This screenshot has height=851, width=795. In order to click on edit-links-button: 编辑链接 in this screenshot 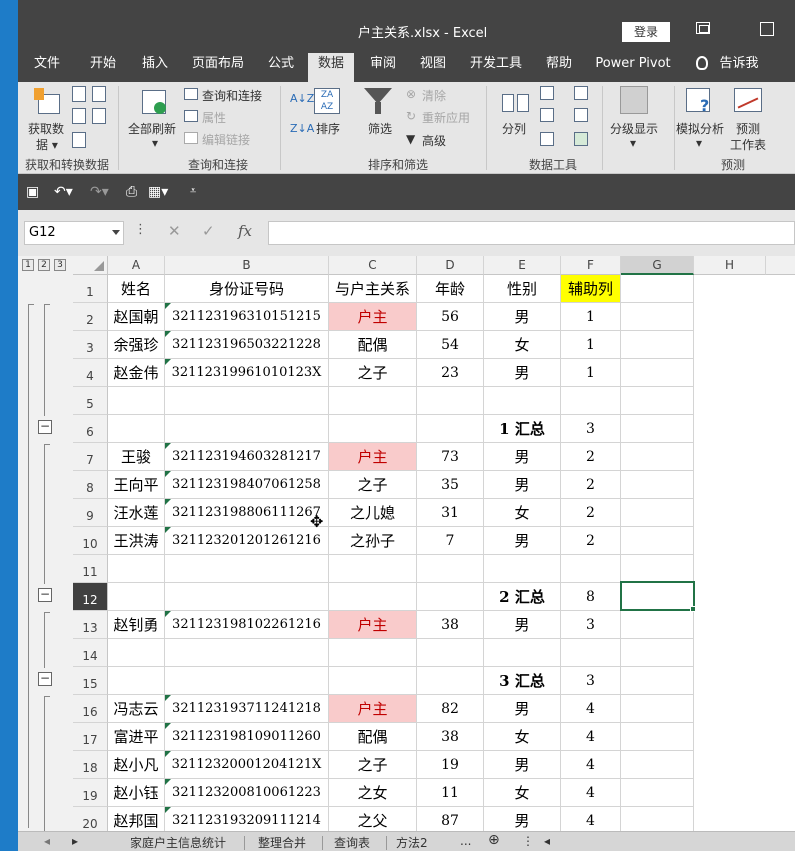, I will do `click(226, 139)`.